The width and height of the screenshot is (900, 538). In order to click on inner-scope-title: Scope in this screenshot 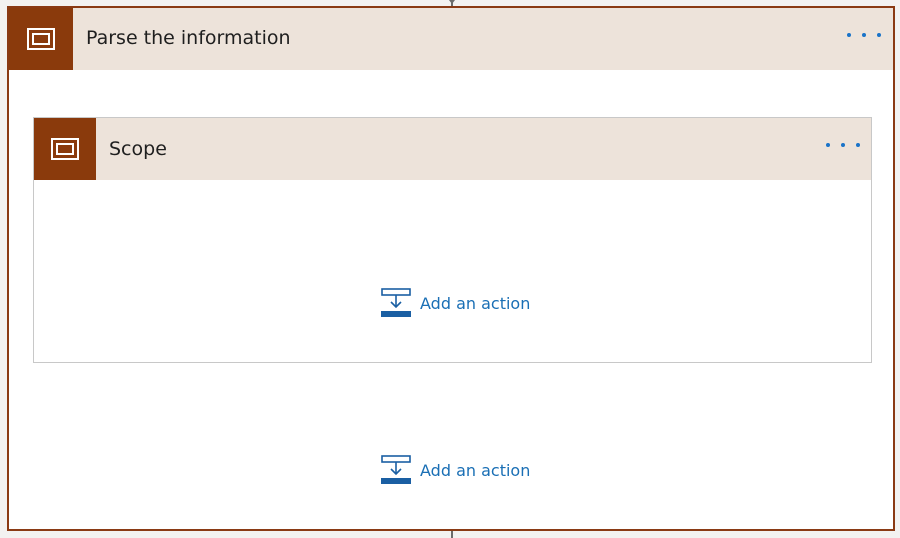, I will do `click(138, 149)`.